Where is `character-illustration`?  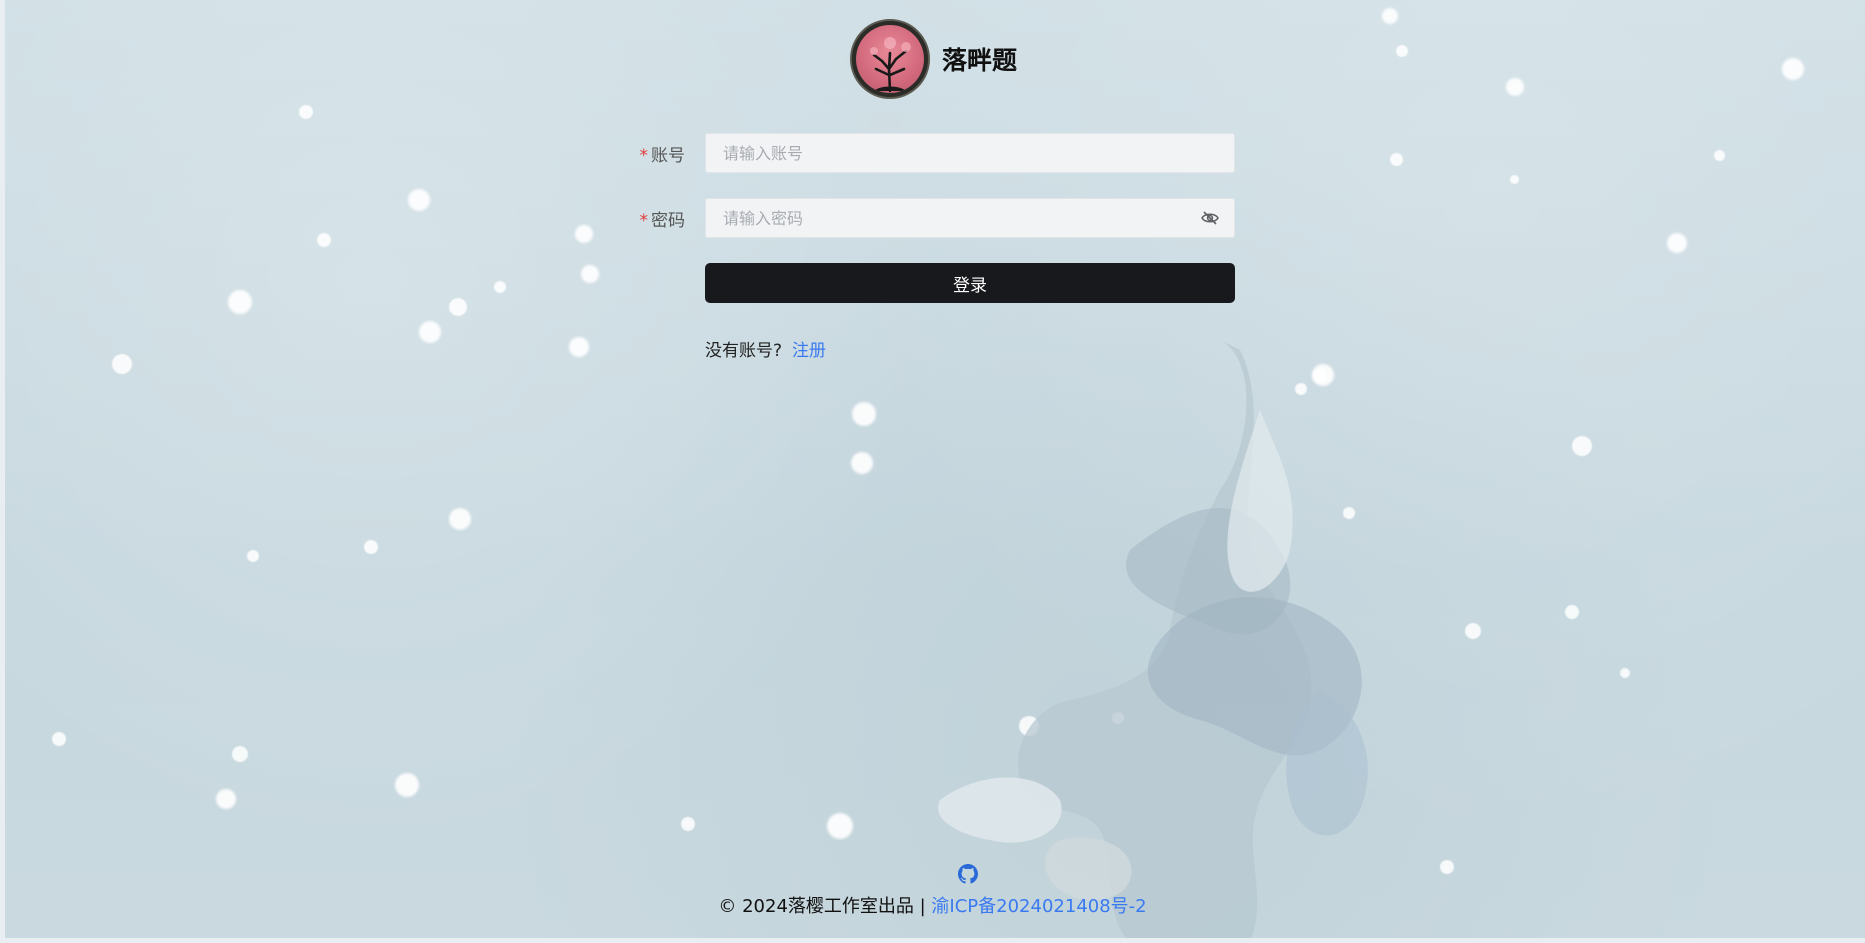
character-illustration is located at coordinates (1153, 641).